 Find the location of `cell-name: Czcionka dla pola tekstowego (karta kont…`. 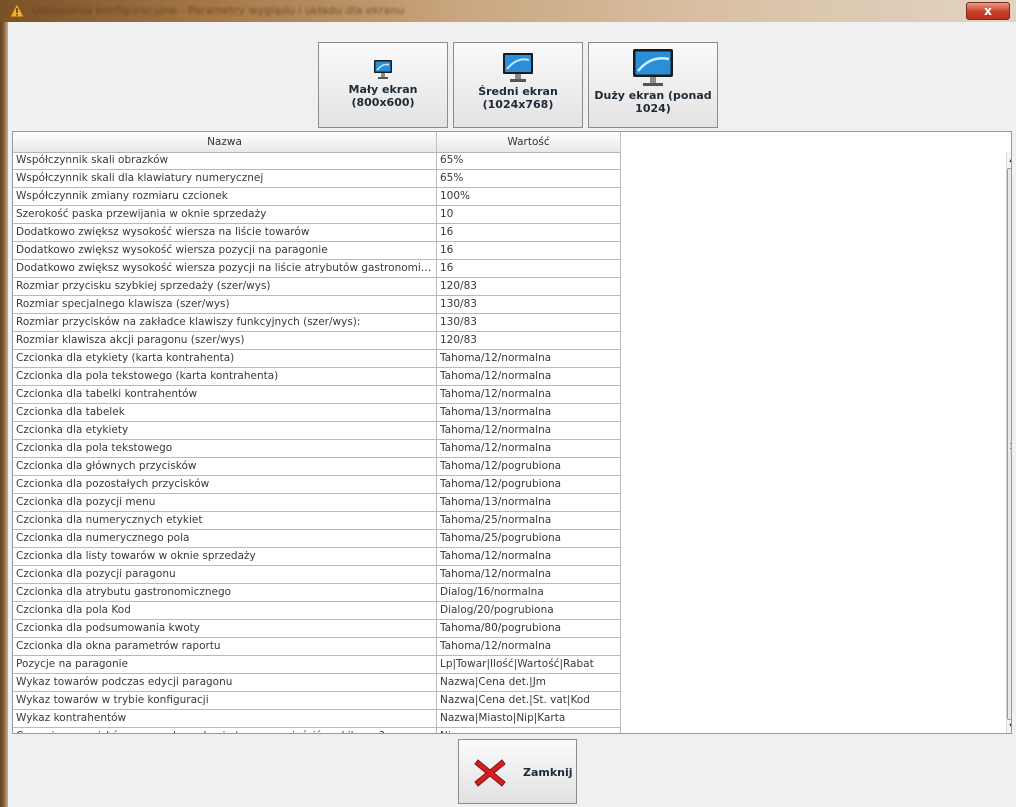

cell-name: Czcionka dla pola tekstowego (karta kont… is located at coordinates (225, 377).